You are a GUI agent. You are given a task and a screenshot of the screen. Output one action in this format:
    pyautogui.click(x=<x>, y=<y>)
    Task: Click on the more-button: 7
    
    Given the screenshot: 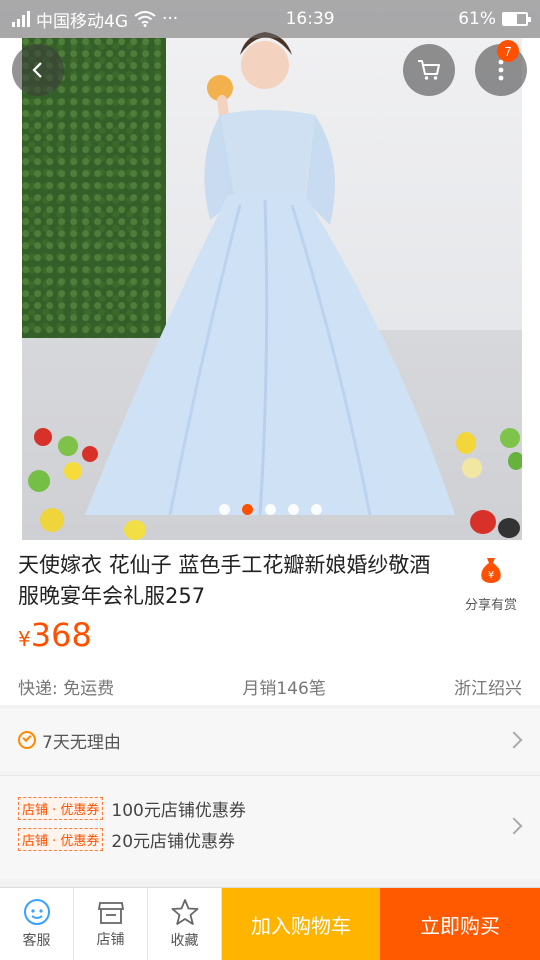 What is the action you would take?
    pyautogui.click(x=501, y=68)
    